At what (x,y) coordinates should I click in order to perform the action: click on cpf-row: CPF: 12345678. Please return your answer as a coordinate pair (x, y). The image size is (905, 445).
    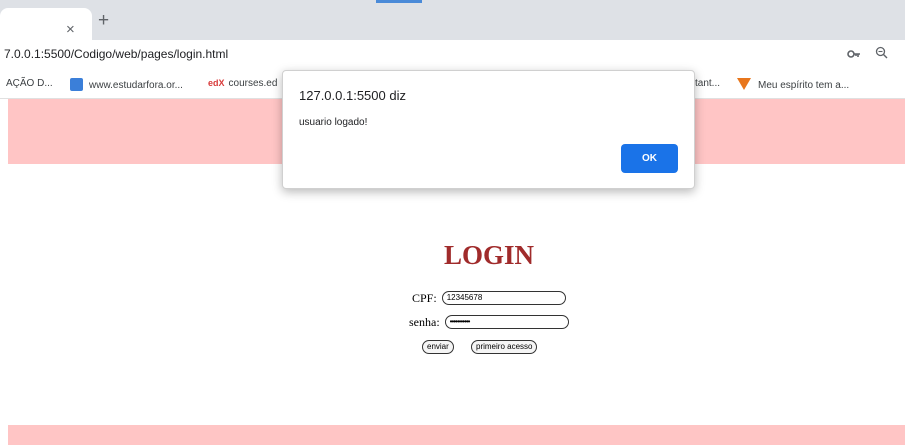
    Looking at the image, I should click on (489, 298).